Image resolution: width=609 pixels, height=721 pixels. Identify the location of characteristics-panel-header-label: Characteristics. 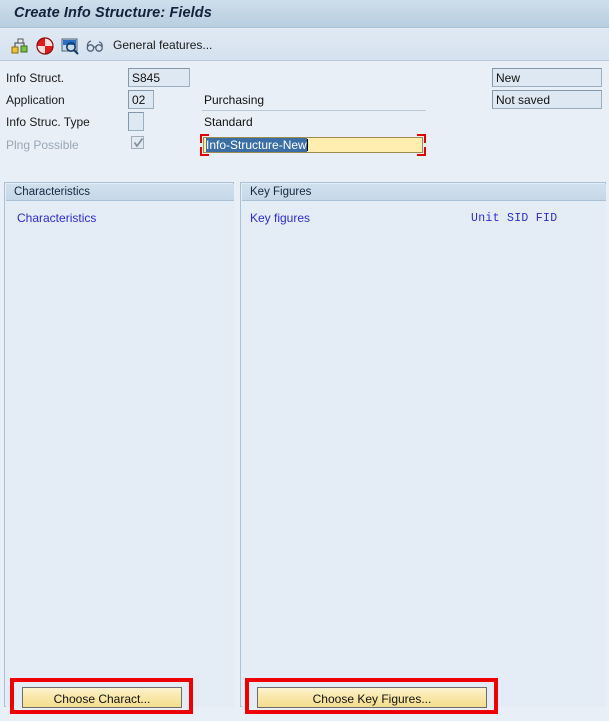
(52, 192).